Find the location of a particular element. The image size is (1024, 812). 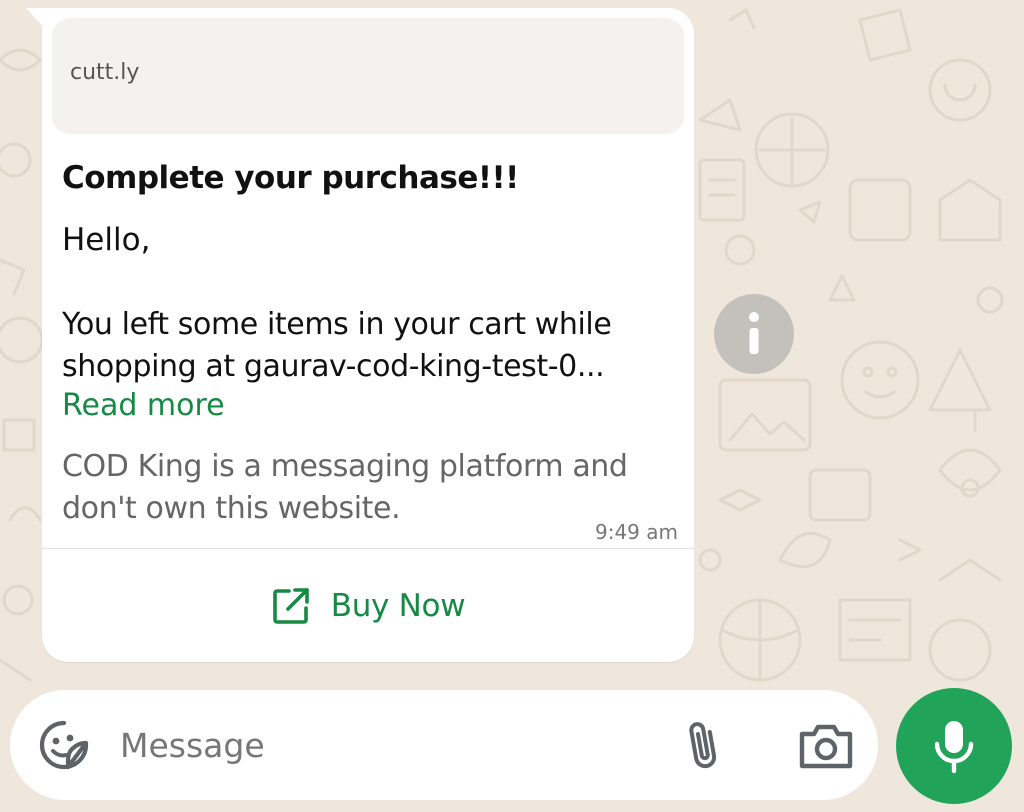

external-link-icon is located at coordinates (290, 605).